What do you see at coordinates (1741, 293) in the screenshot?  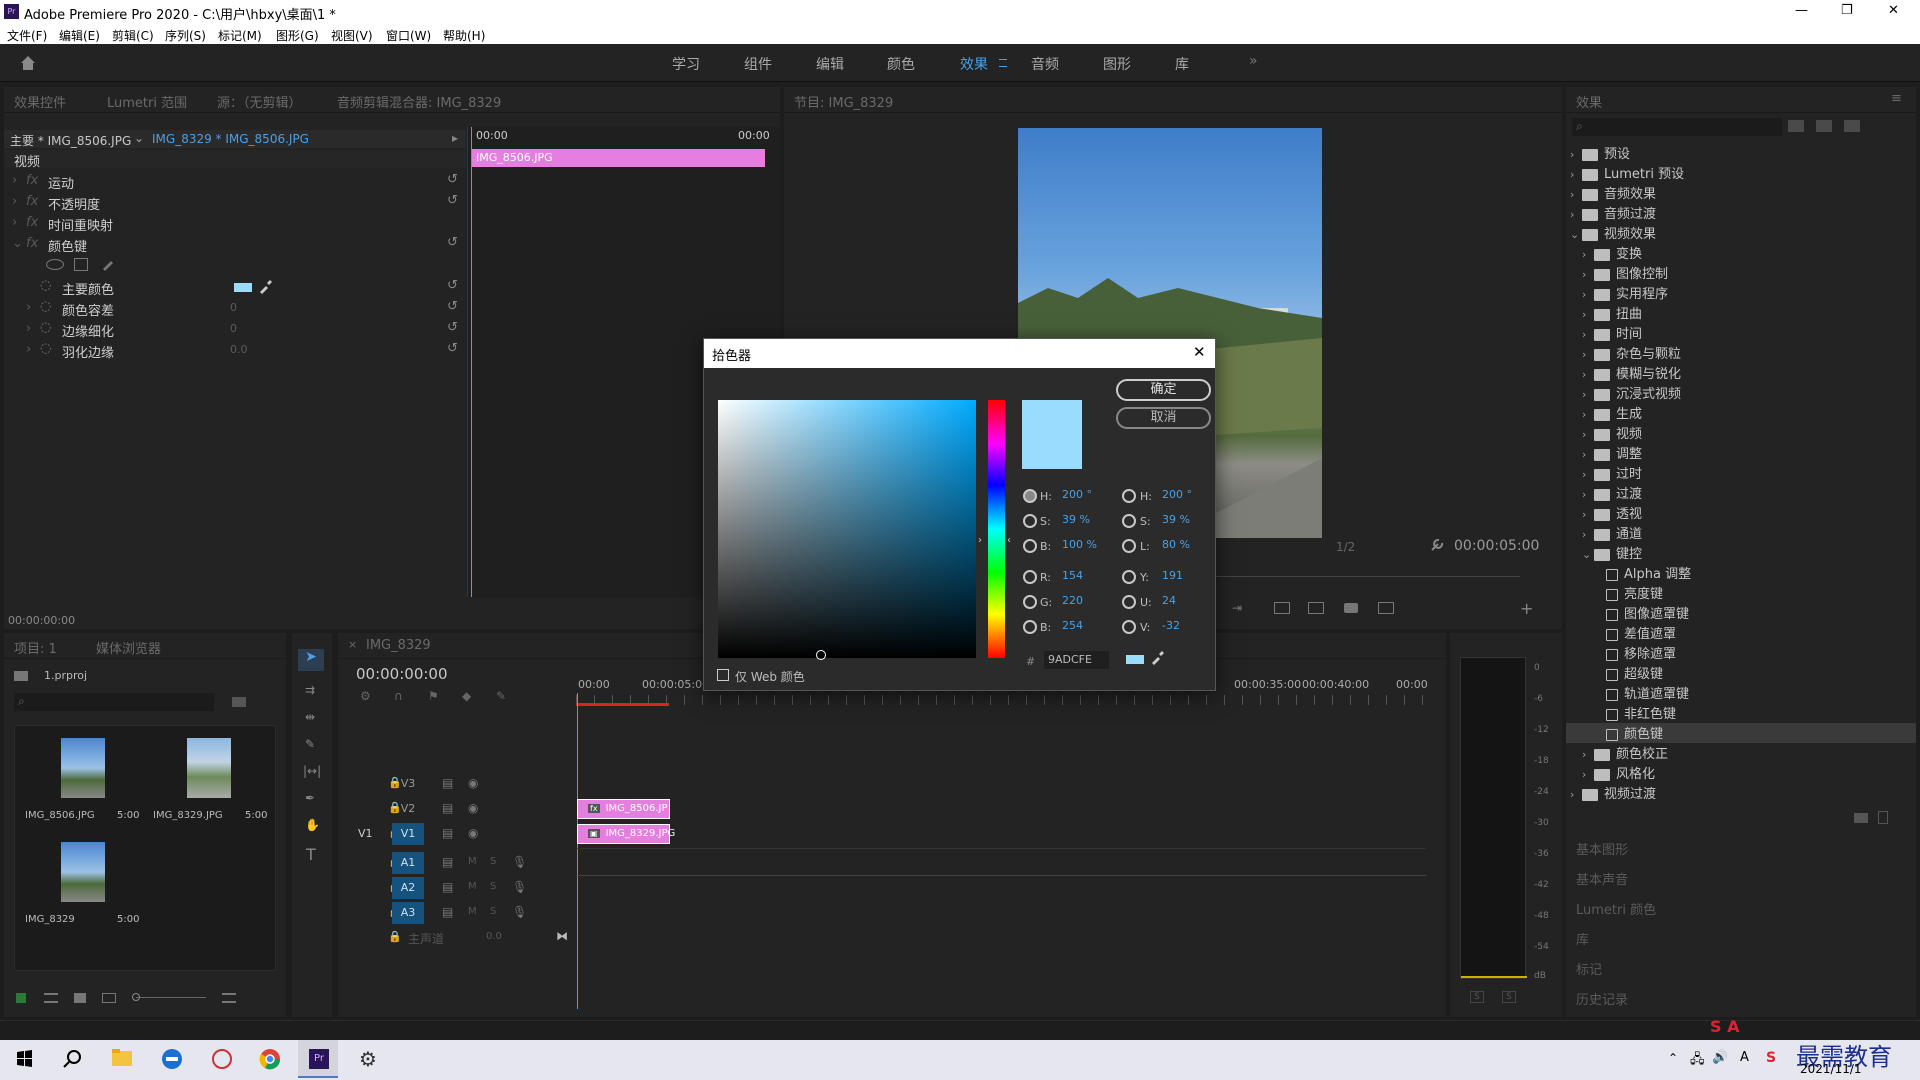 I see `effects-tree-item: › 实用程序` at bounding box center [1741, 293].